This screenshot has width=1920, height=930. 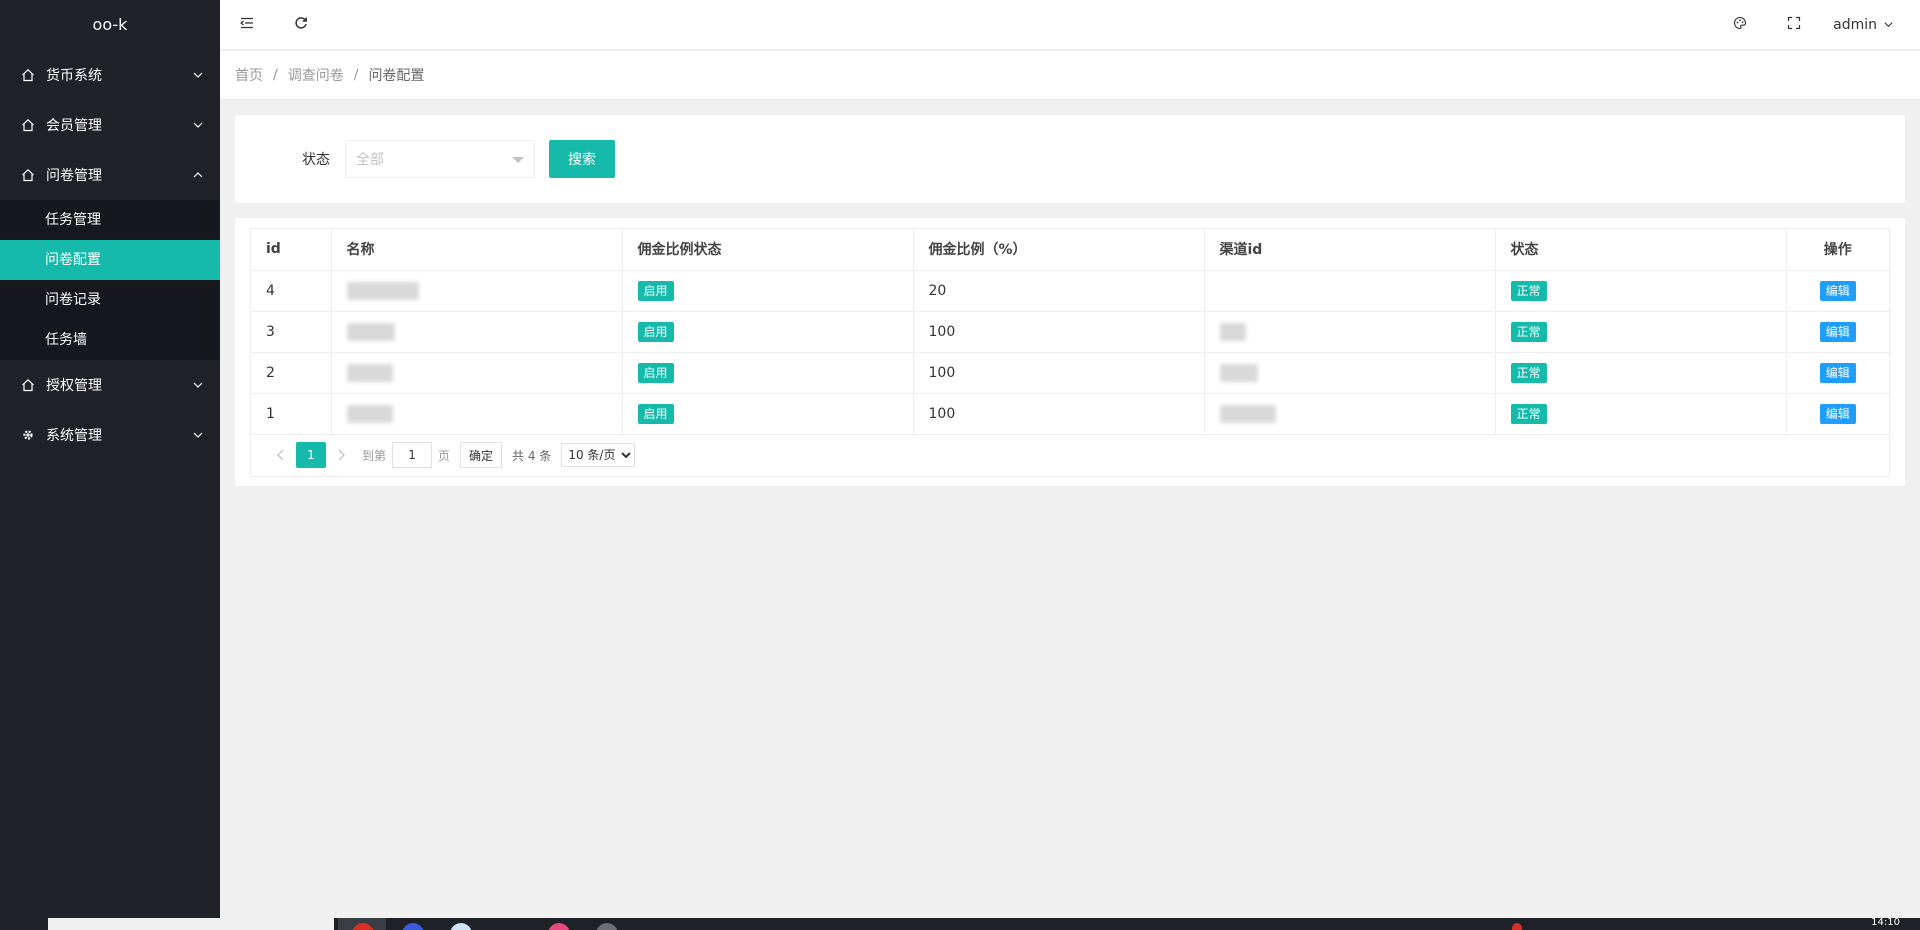 What do you see at coordinates (247, 25) in the screenshot?
I see `menu-toggle-button` at bounding box center [247, 25].